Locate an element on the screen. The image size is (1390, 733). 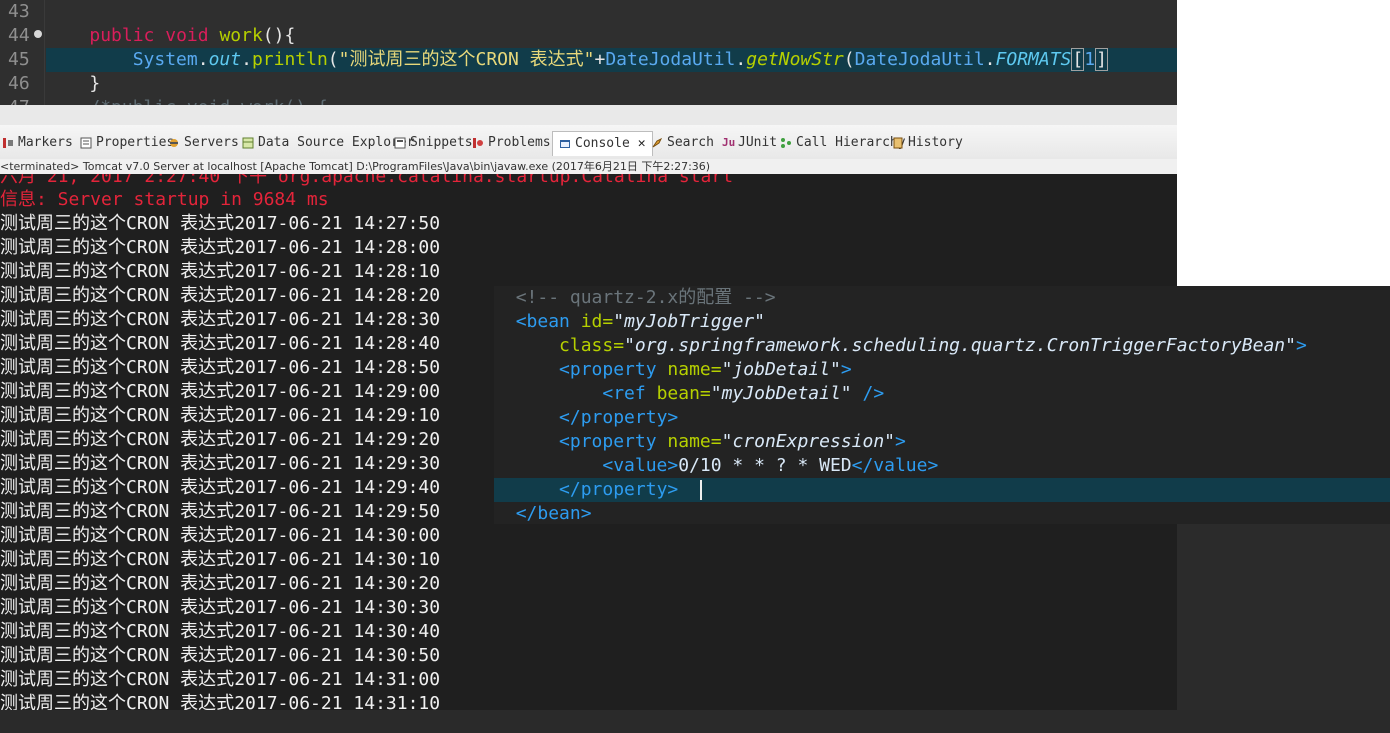
properties-icon is located at coordinates (86, 143).